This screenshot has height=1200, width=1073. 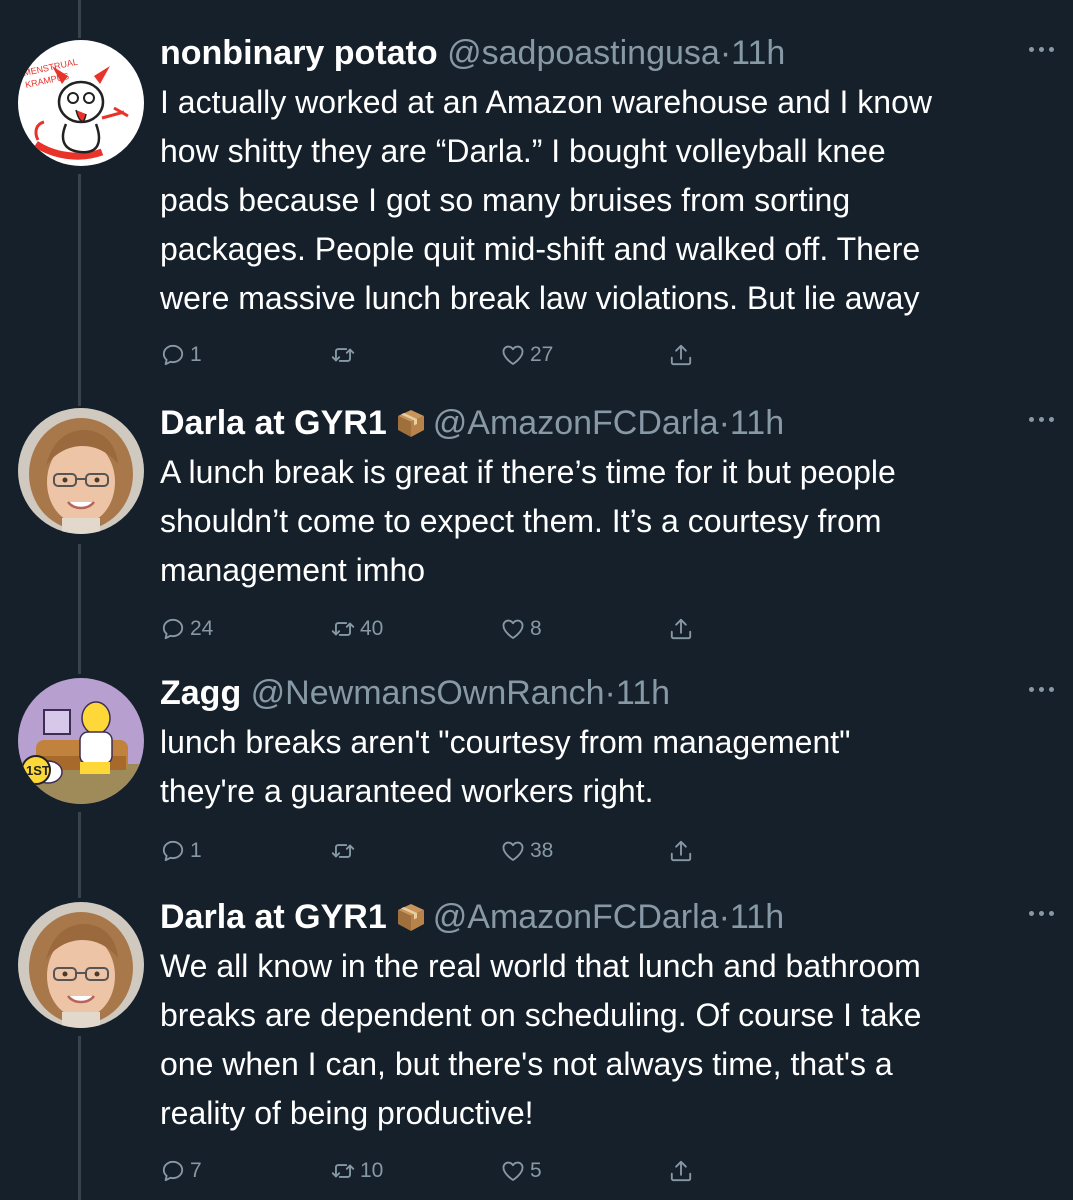 I want to click on avatar-caption: 1ST, so click(x=38, y=770).